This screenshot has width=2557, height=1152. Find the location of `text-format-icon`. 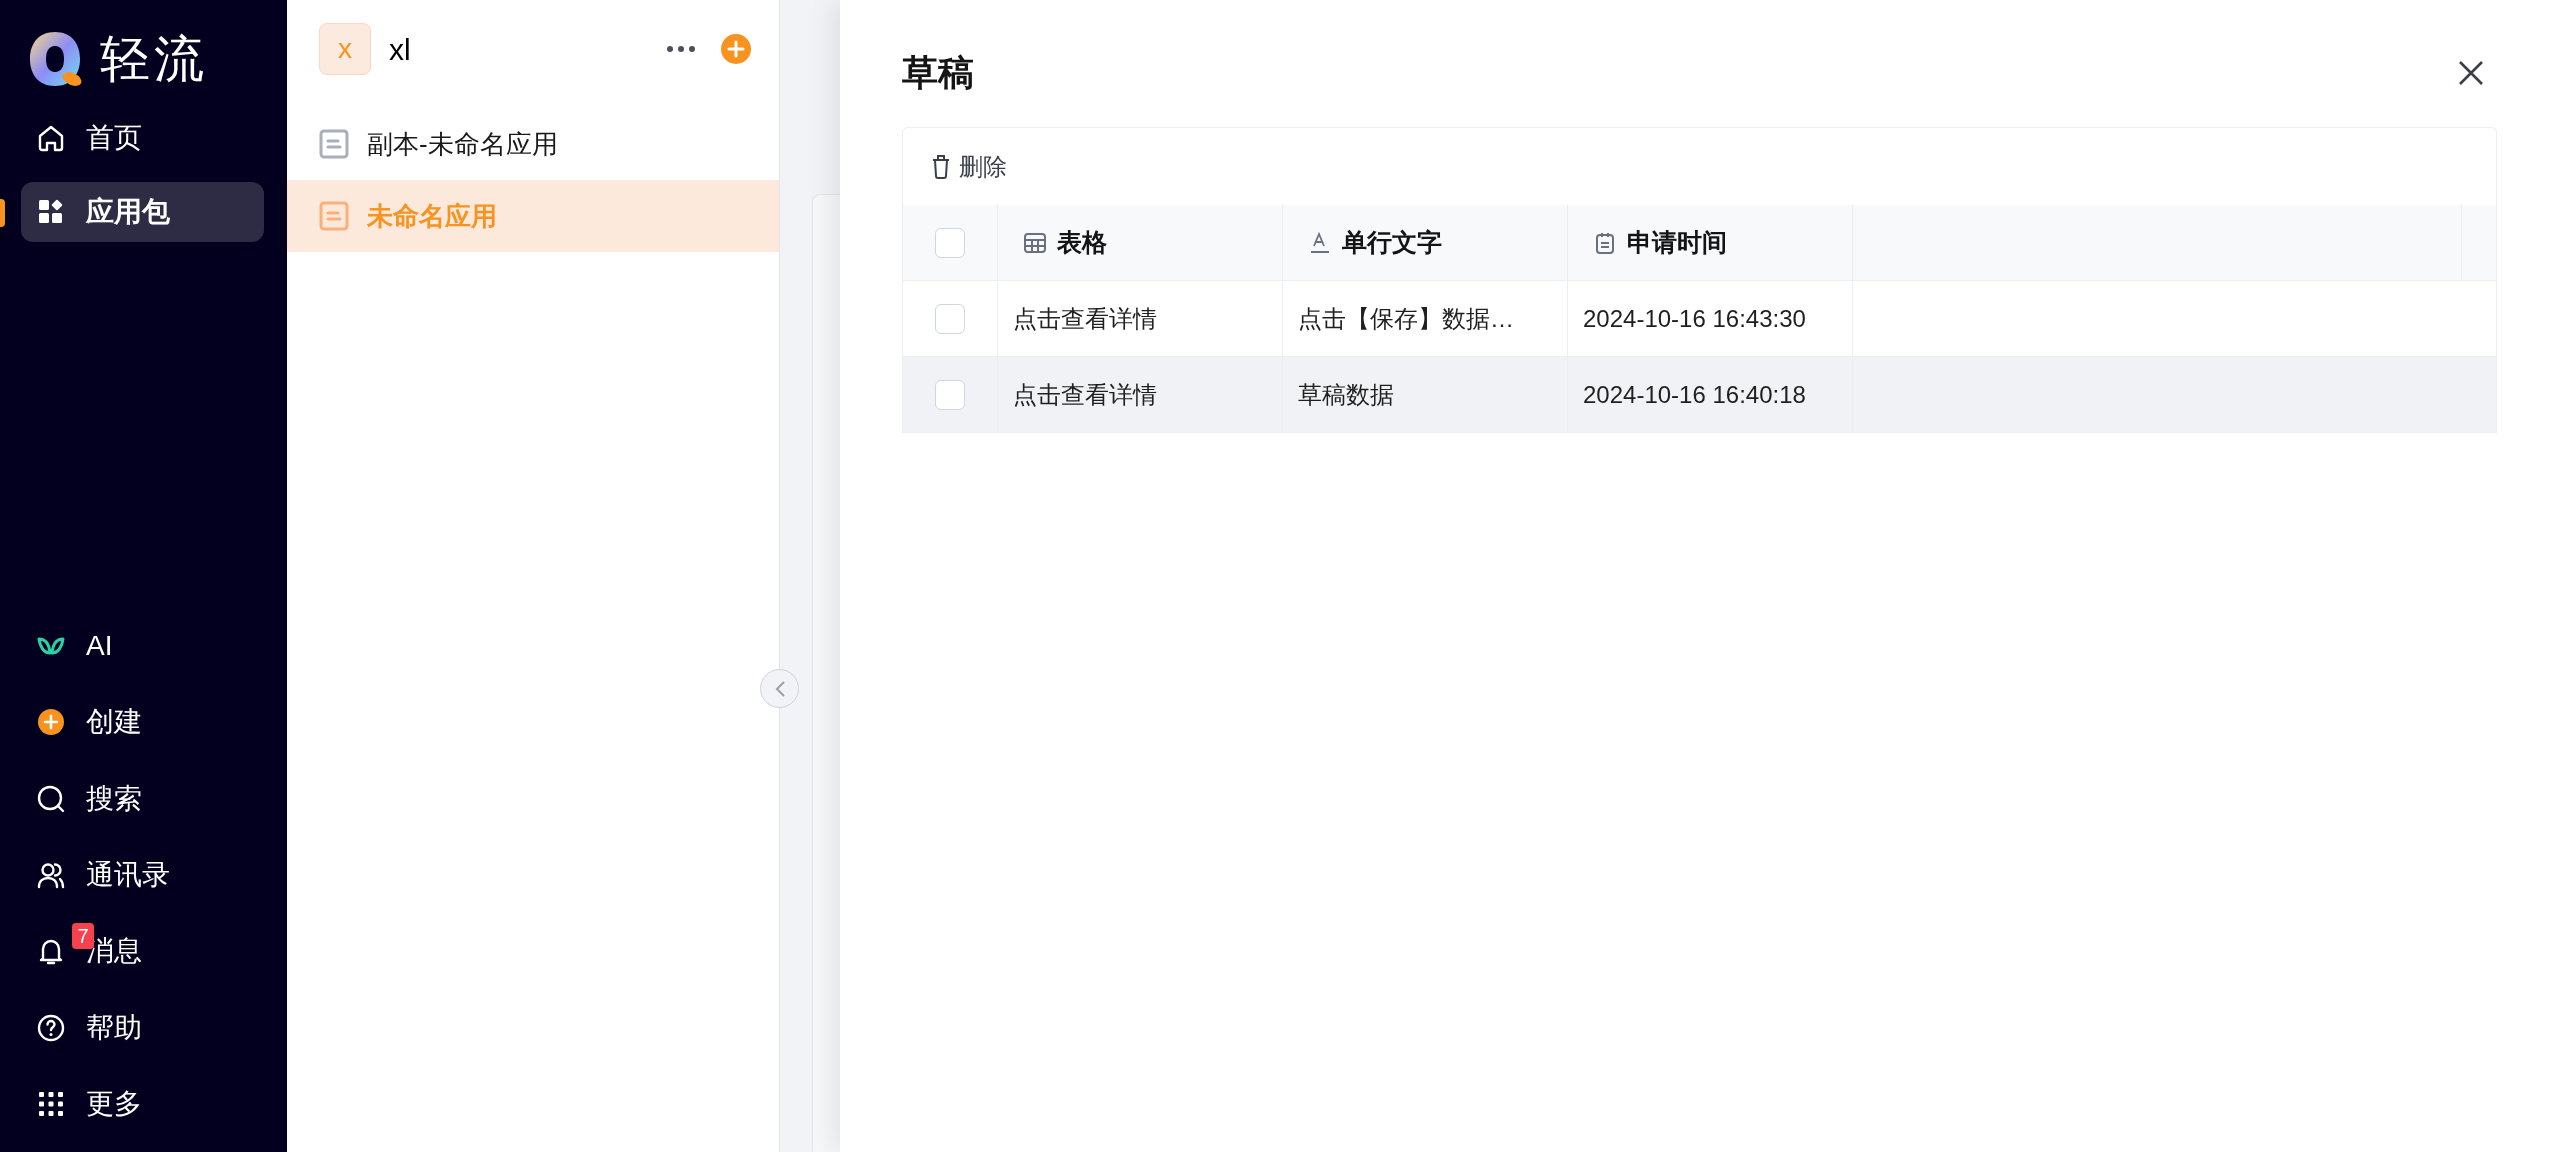

text-format-icon is located at coordinates (1320, 242).